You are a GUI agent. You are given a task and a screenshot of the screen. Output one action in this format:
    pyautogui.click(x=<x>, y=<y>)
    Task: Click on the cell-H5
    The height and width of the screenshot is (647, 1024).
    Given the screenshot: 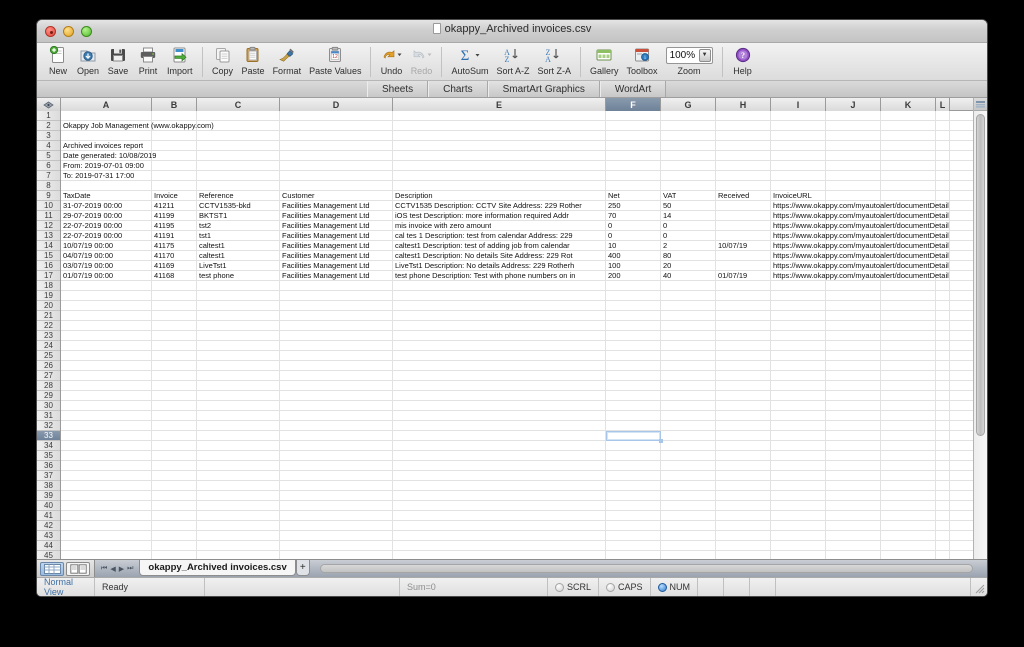 What is the action you would take?
    pyautogui.click(x=743, y=156)
    